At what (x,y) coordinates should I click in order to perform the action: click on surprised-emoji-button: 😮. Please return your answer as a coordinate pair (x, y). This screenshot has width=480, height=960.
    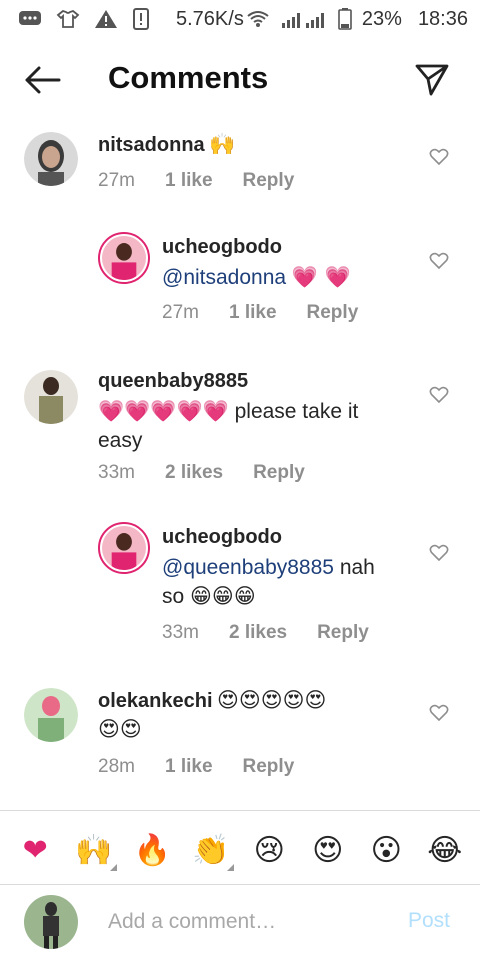
    Looking at the image, I should click on (386, 850).